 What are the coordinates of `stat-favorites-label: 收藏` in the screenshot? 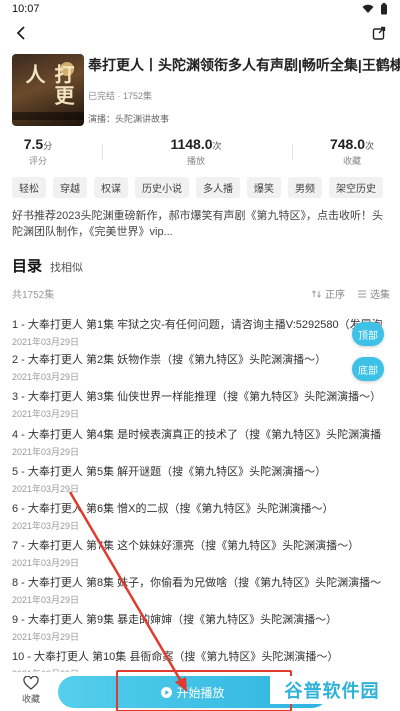 It's located at (351, 161).